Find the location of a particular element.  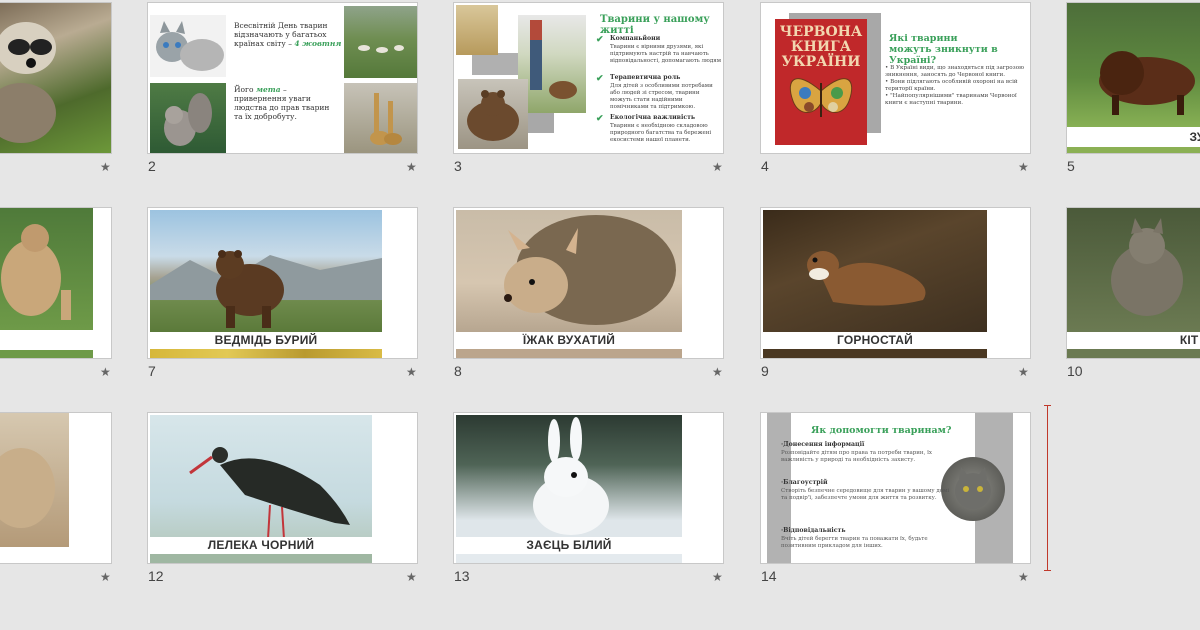

slide-thumbnail-10: КІТ ЛІ is located at coordinates (1133, 283).